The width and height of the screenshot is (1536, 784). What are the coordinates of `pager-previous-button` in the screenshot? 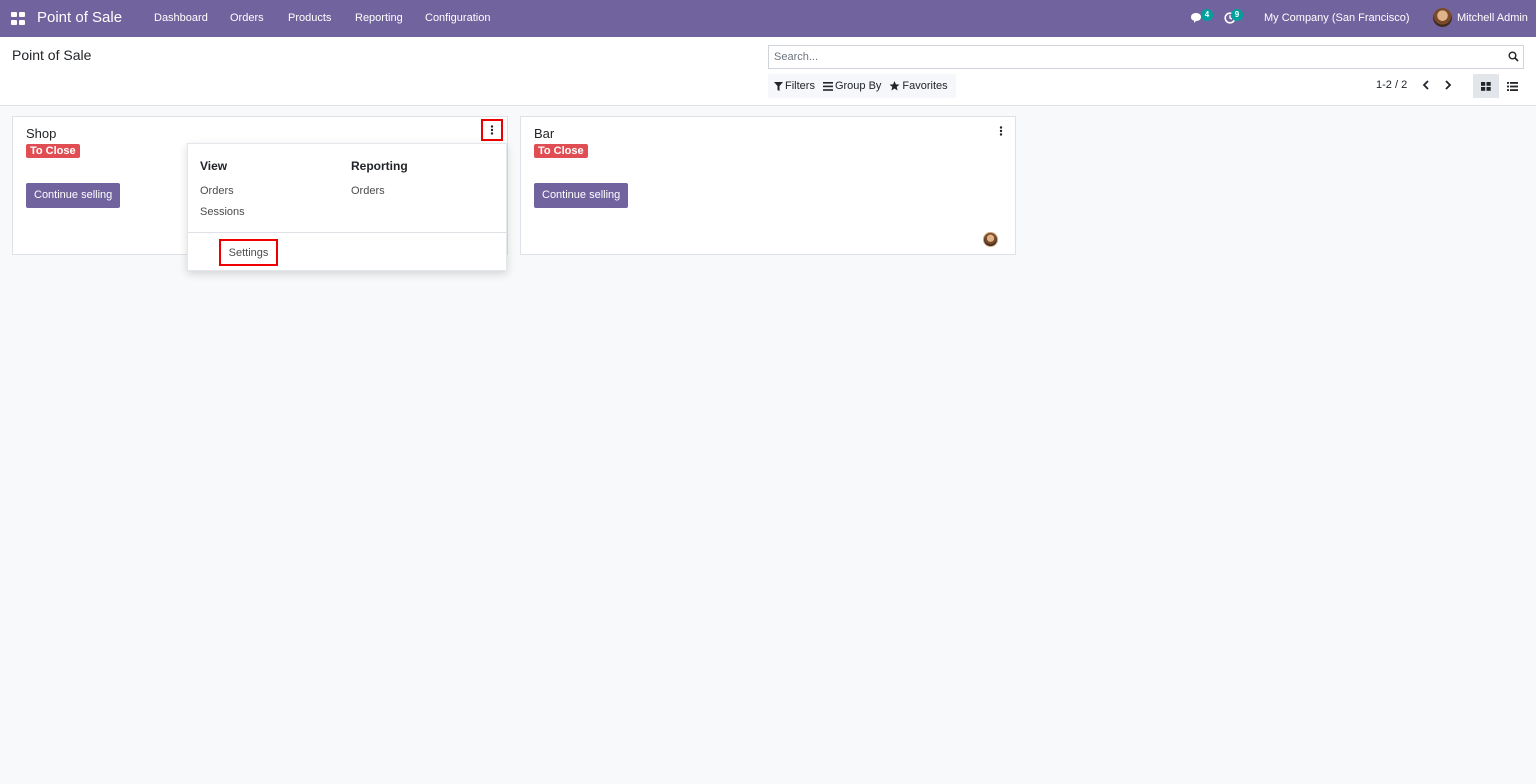 It's located at (1426, 85).